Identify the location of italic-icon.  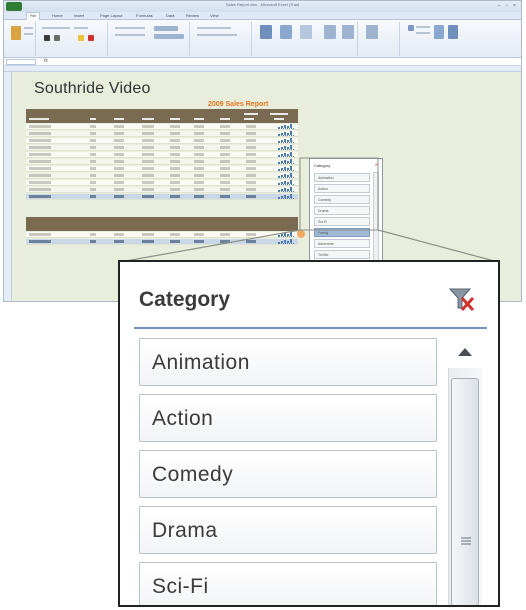
(57, 38).